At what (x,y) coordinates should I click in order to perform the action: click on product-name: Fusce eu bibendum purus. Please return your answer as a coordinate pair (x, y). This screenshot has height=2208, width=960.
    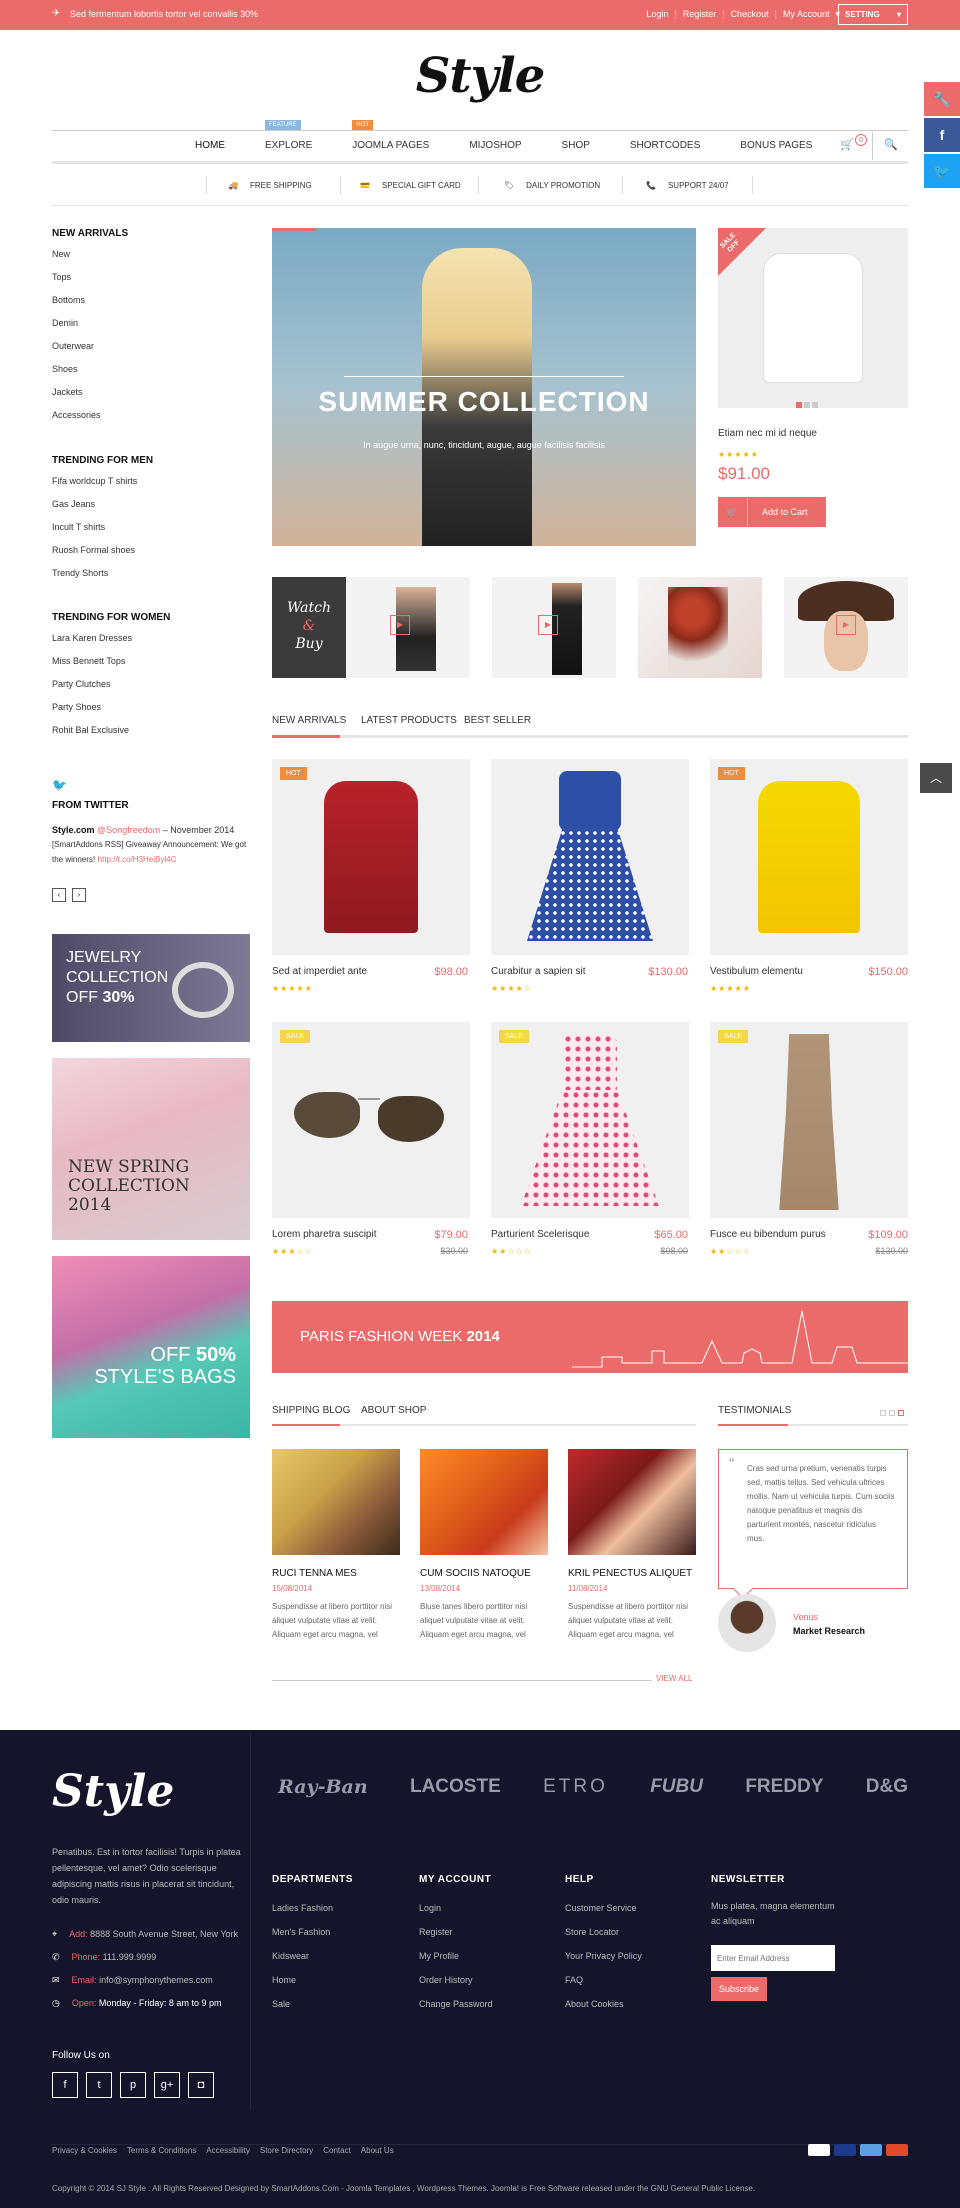
    Looking at the image, I should click on (768, 1234).